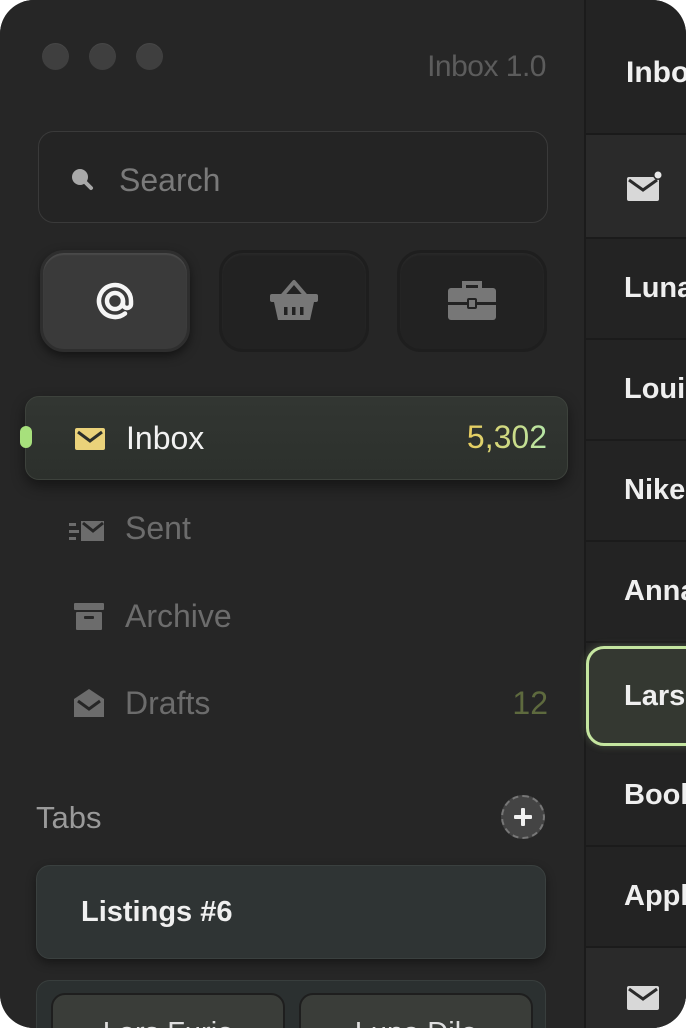 The image size is (686, 1028). I want to click on active-indicator, so click(26, 437).